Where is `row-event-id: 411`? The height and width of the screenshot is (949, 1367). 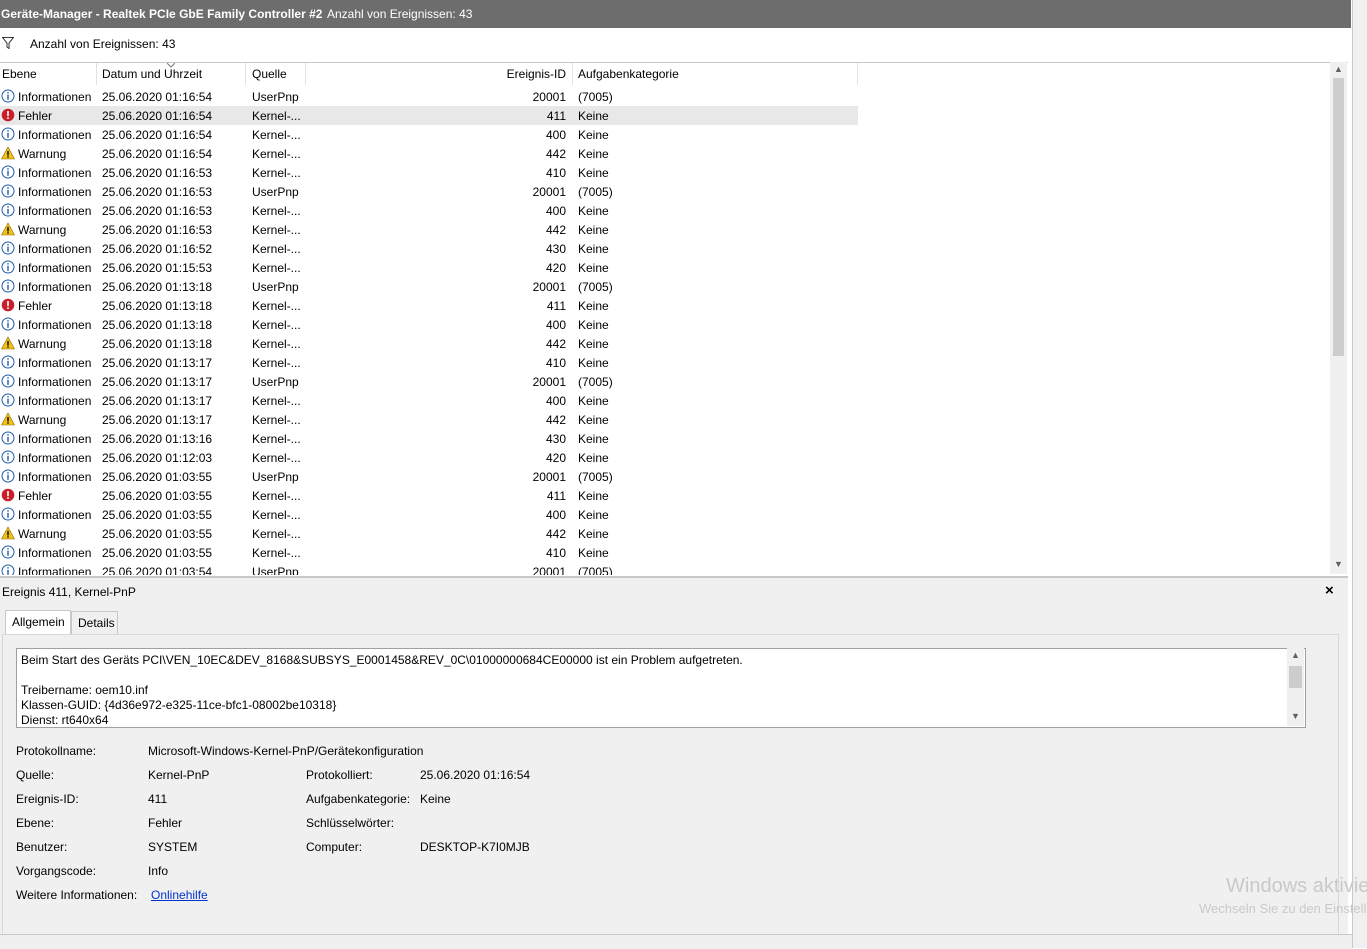
row-event-id: 411 is located at coordinates (556, 496).